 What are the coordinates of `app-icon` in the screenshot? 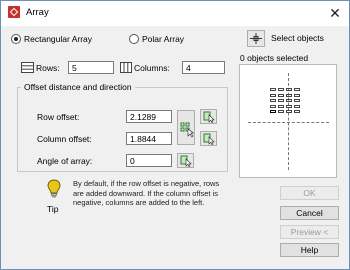 It's located at (14, 12).